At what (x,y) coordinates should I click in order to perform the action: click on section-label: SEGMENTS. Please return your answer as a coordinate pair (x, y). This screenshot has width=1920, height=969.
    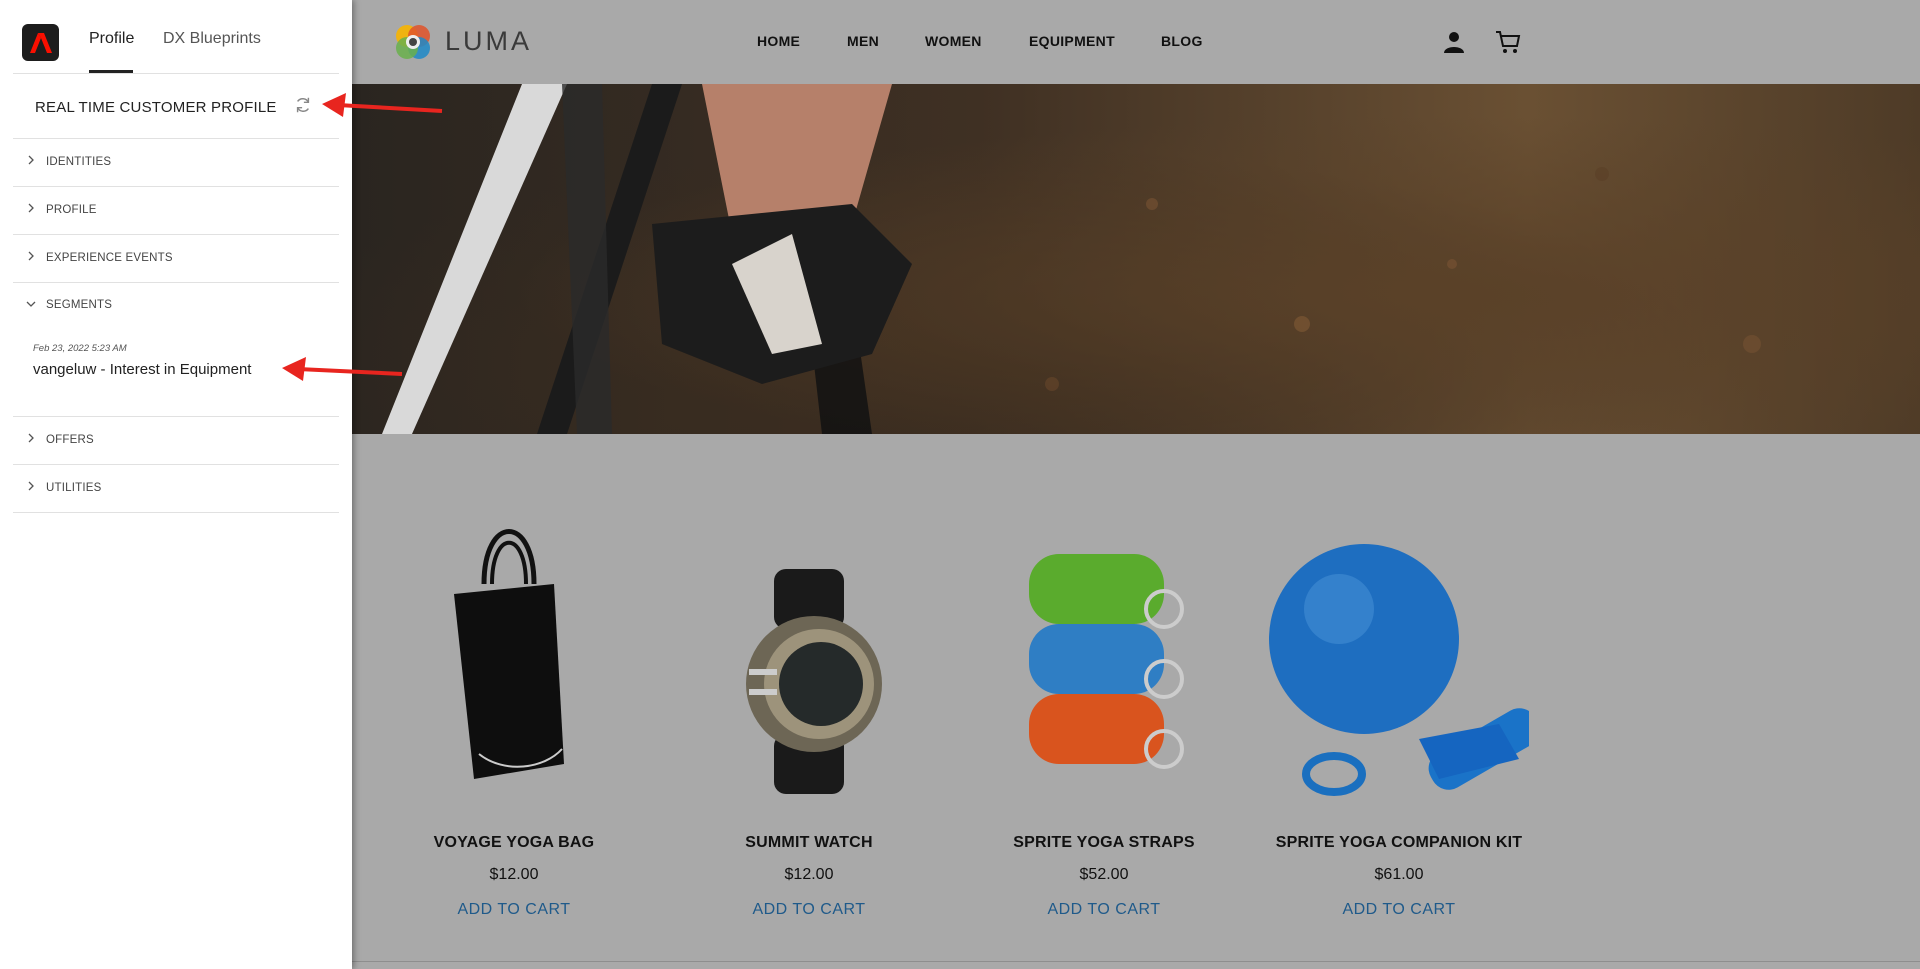
    Looking at the image, I should click on (79, 305).